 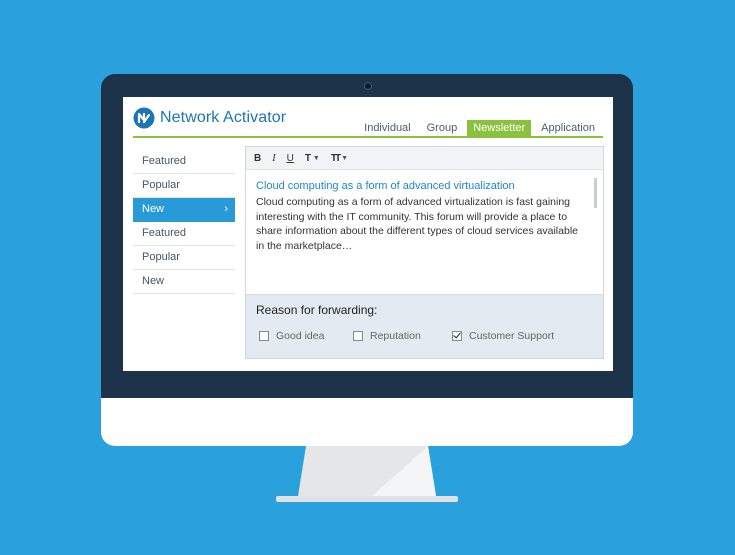 I want to click on n-circle-logo-icon, so click(x=144, y=118).